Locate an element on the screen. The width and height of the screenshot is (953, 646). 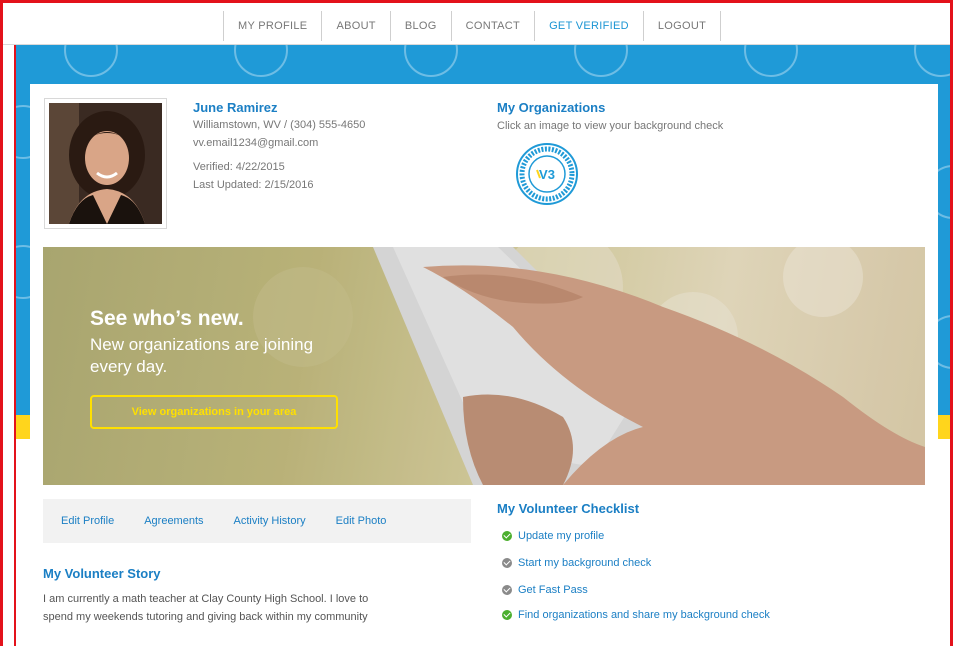
hero-title: See who’s new. is located at coordinates (167, 318).